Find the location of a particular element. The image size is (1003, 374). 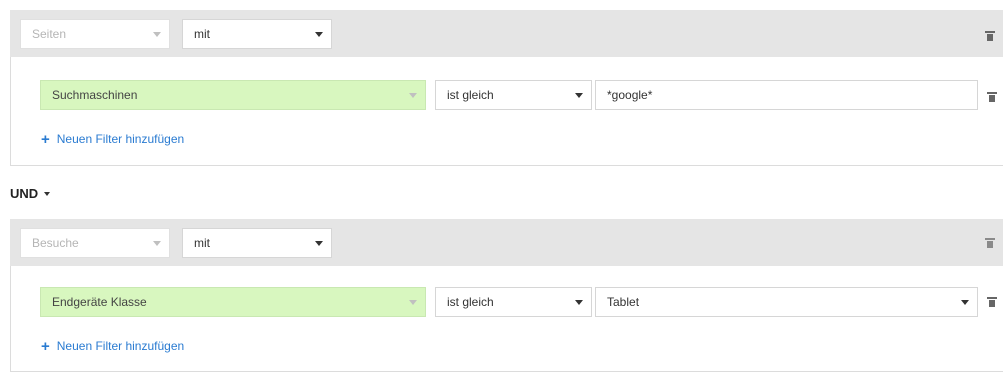

dimension-select: Suchmaschinen is located at coordinates (233, 95).